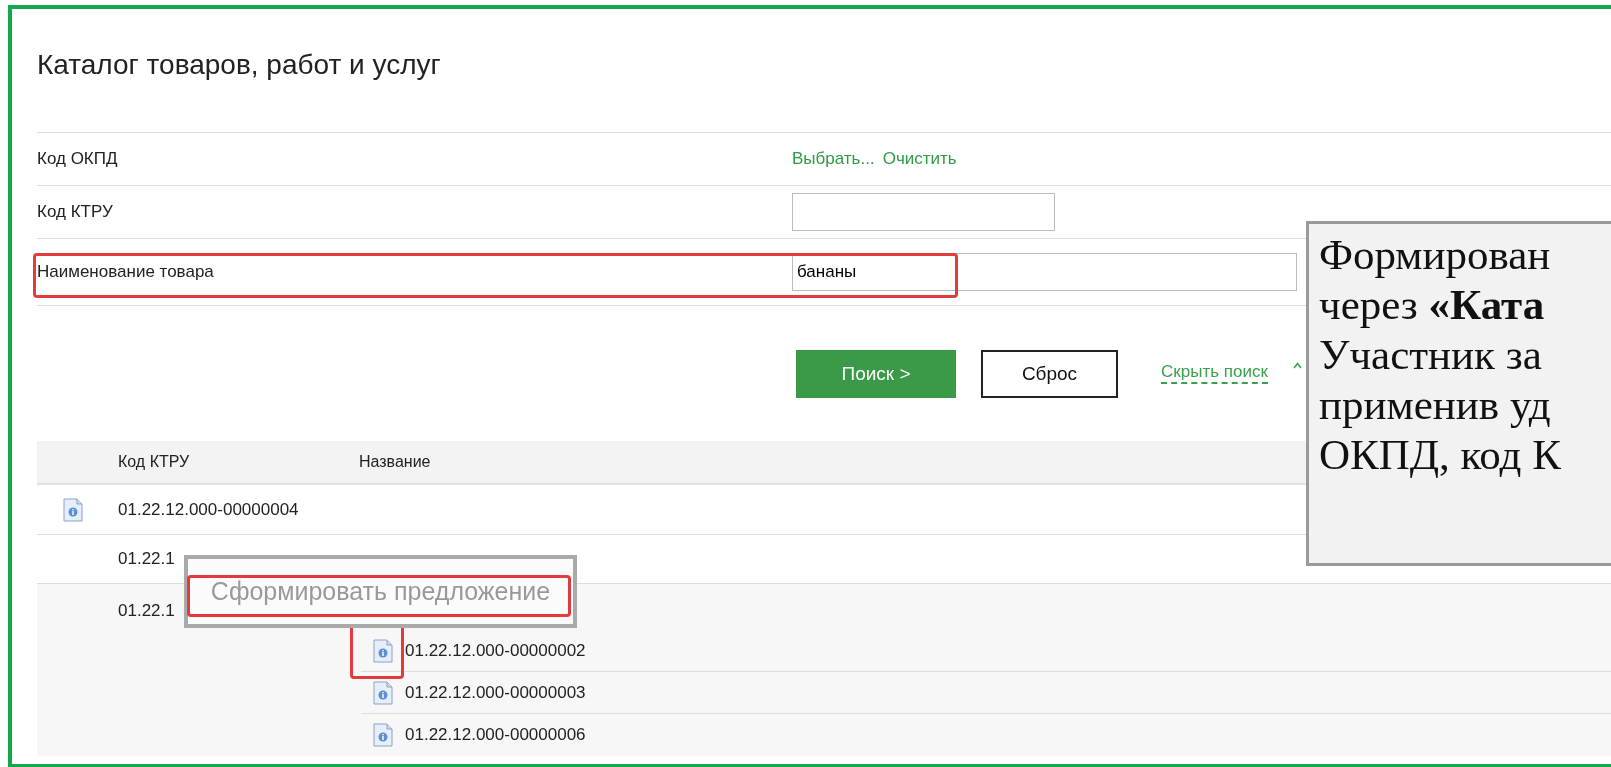  I want to click on input-field: бананы, so click(1044, 272).